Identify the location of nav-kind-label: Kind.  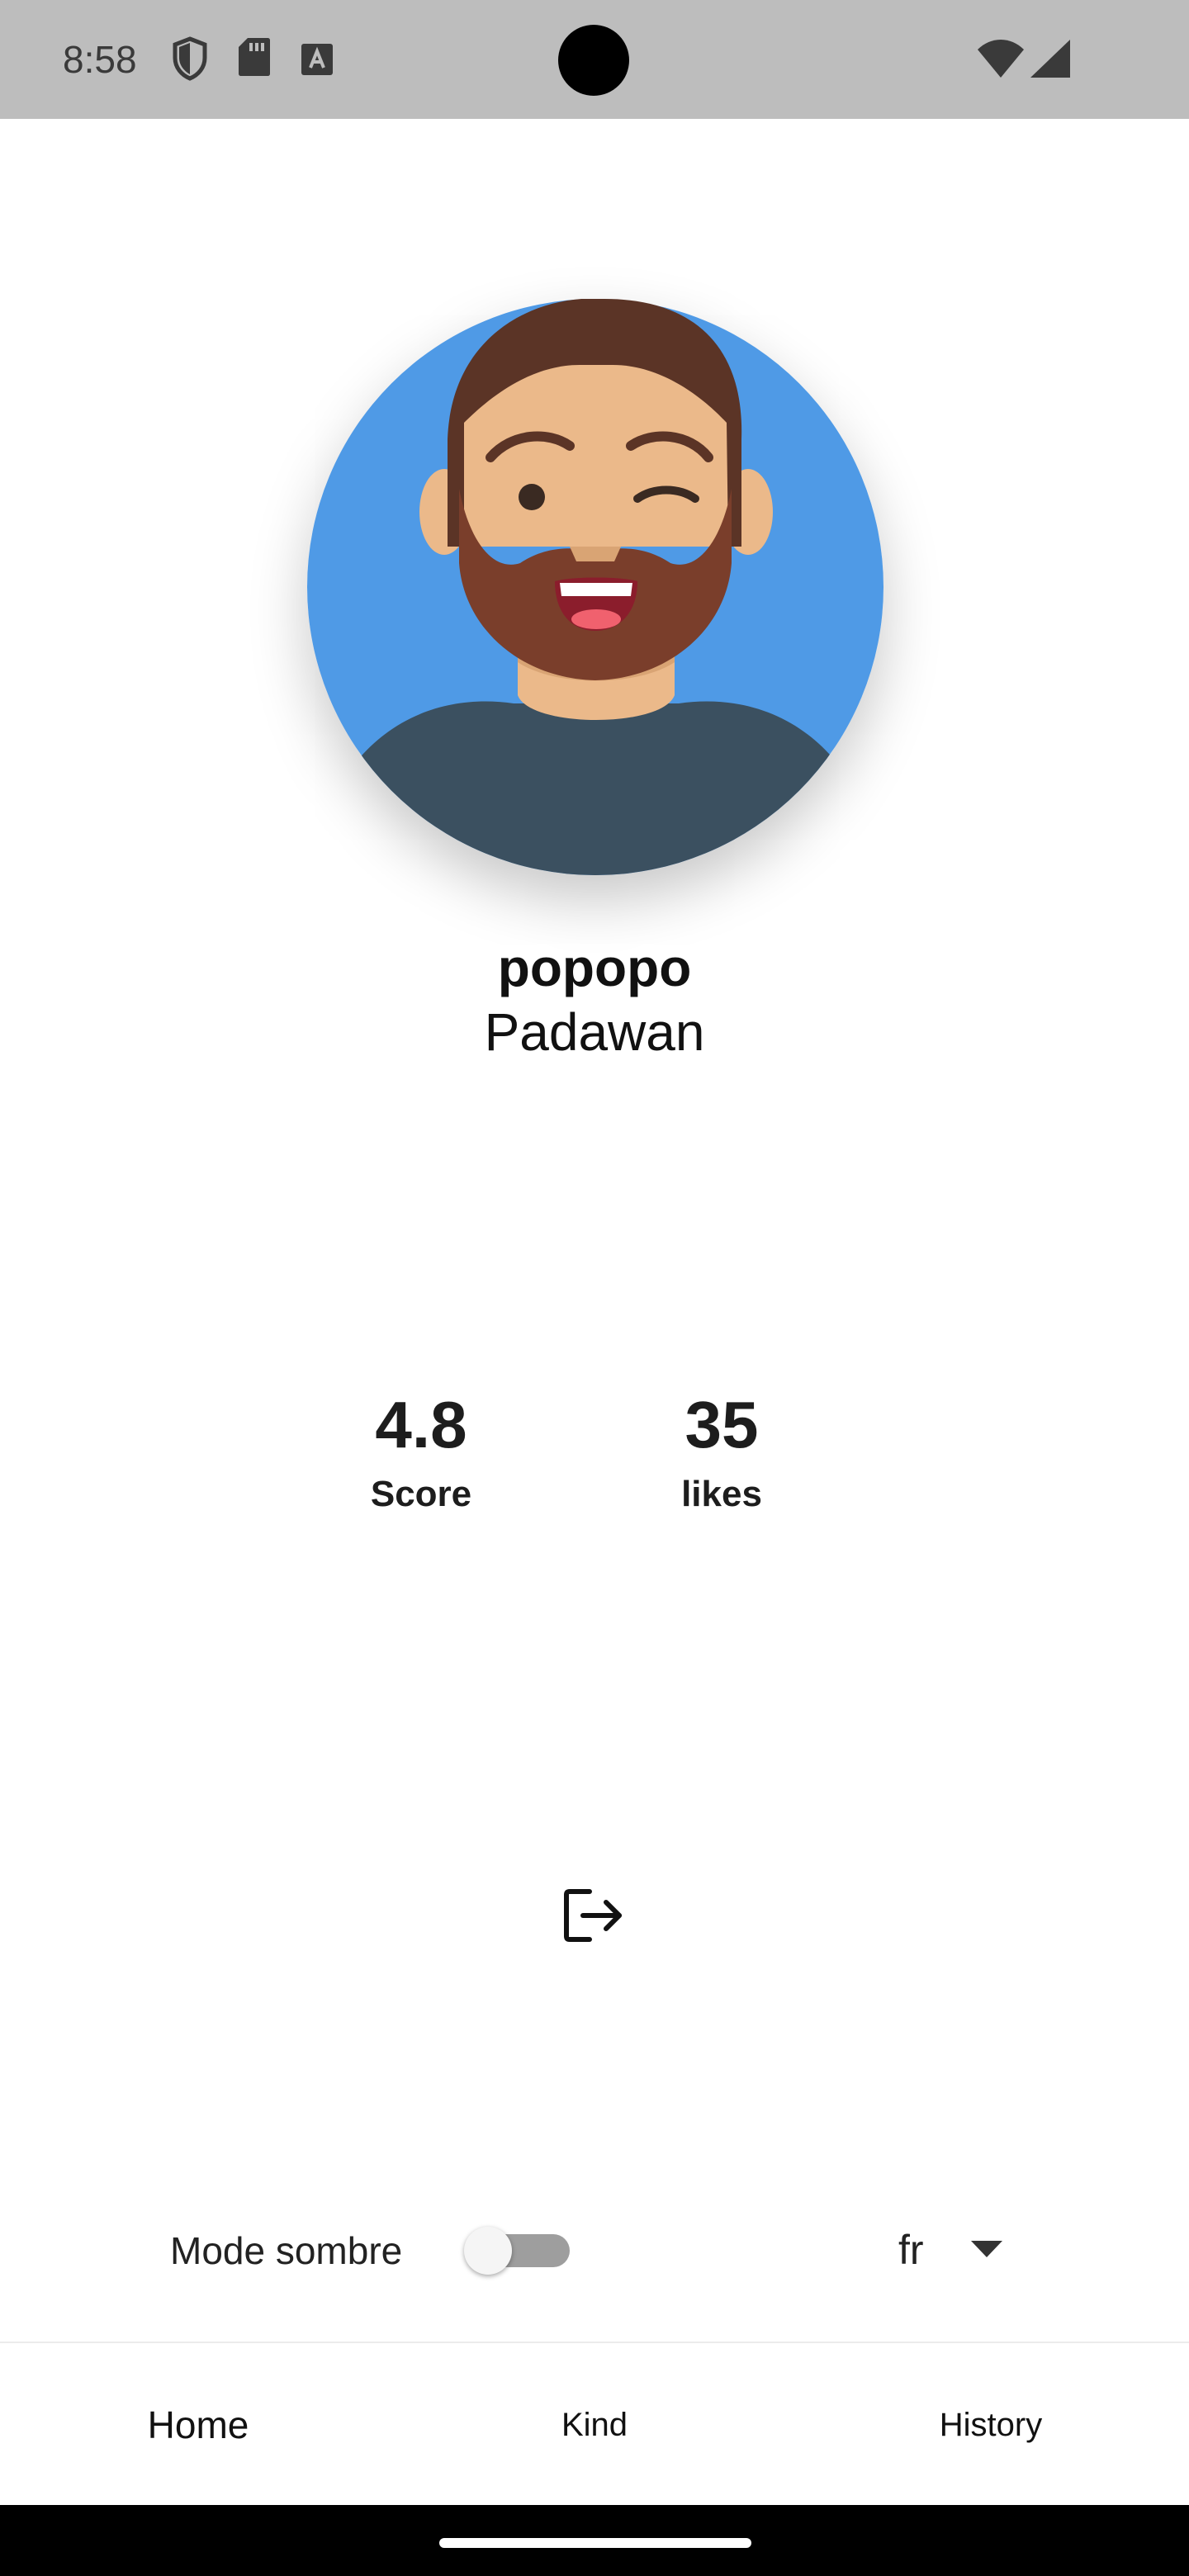
(594, 2424).